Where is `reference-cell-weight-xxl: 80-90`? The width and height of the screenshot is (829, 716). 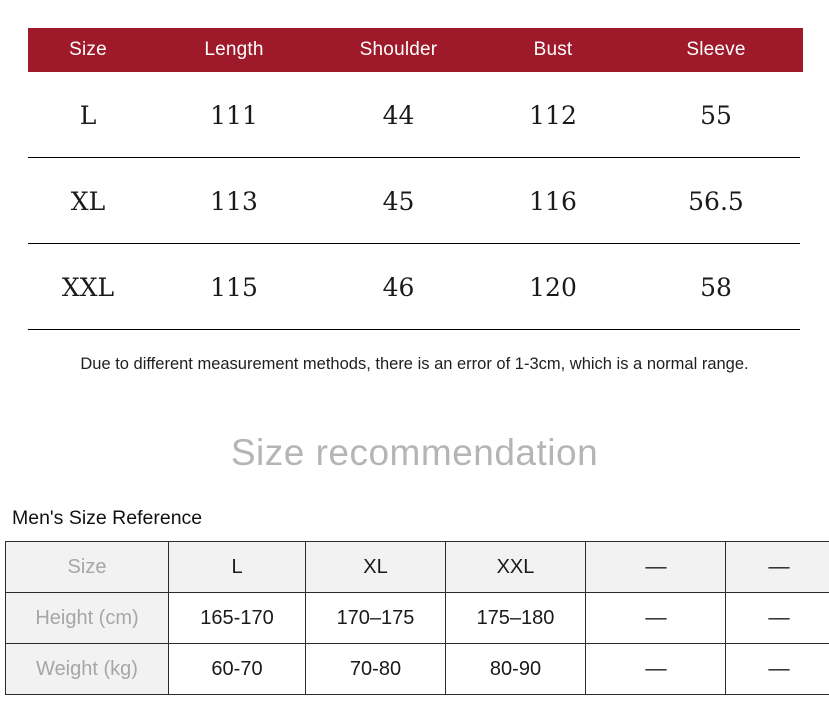 reference-cell-weight-xxl: 80-90 is located at coordinates (515, 669).